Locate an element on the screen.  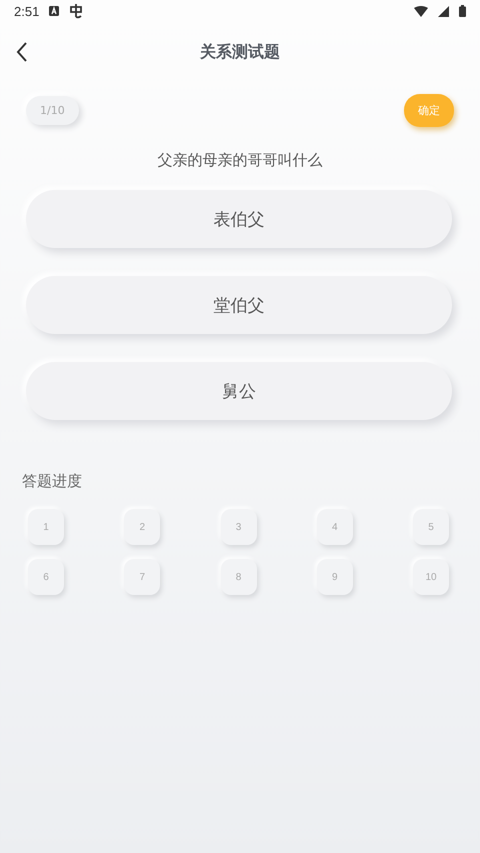
answer-option: 舅公 is located at coordinates (239, 391).